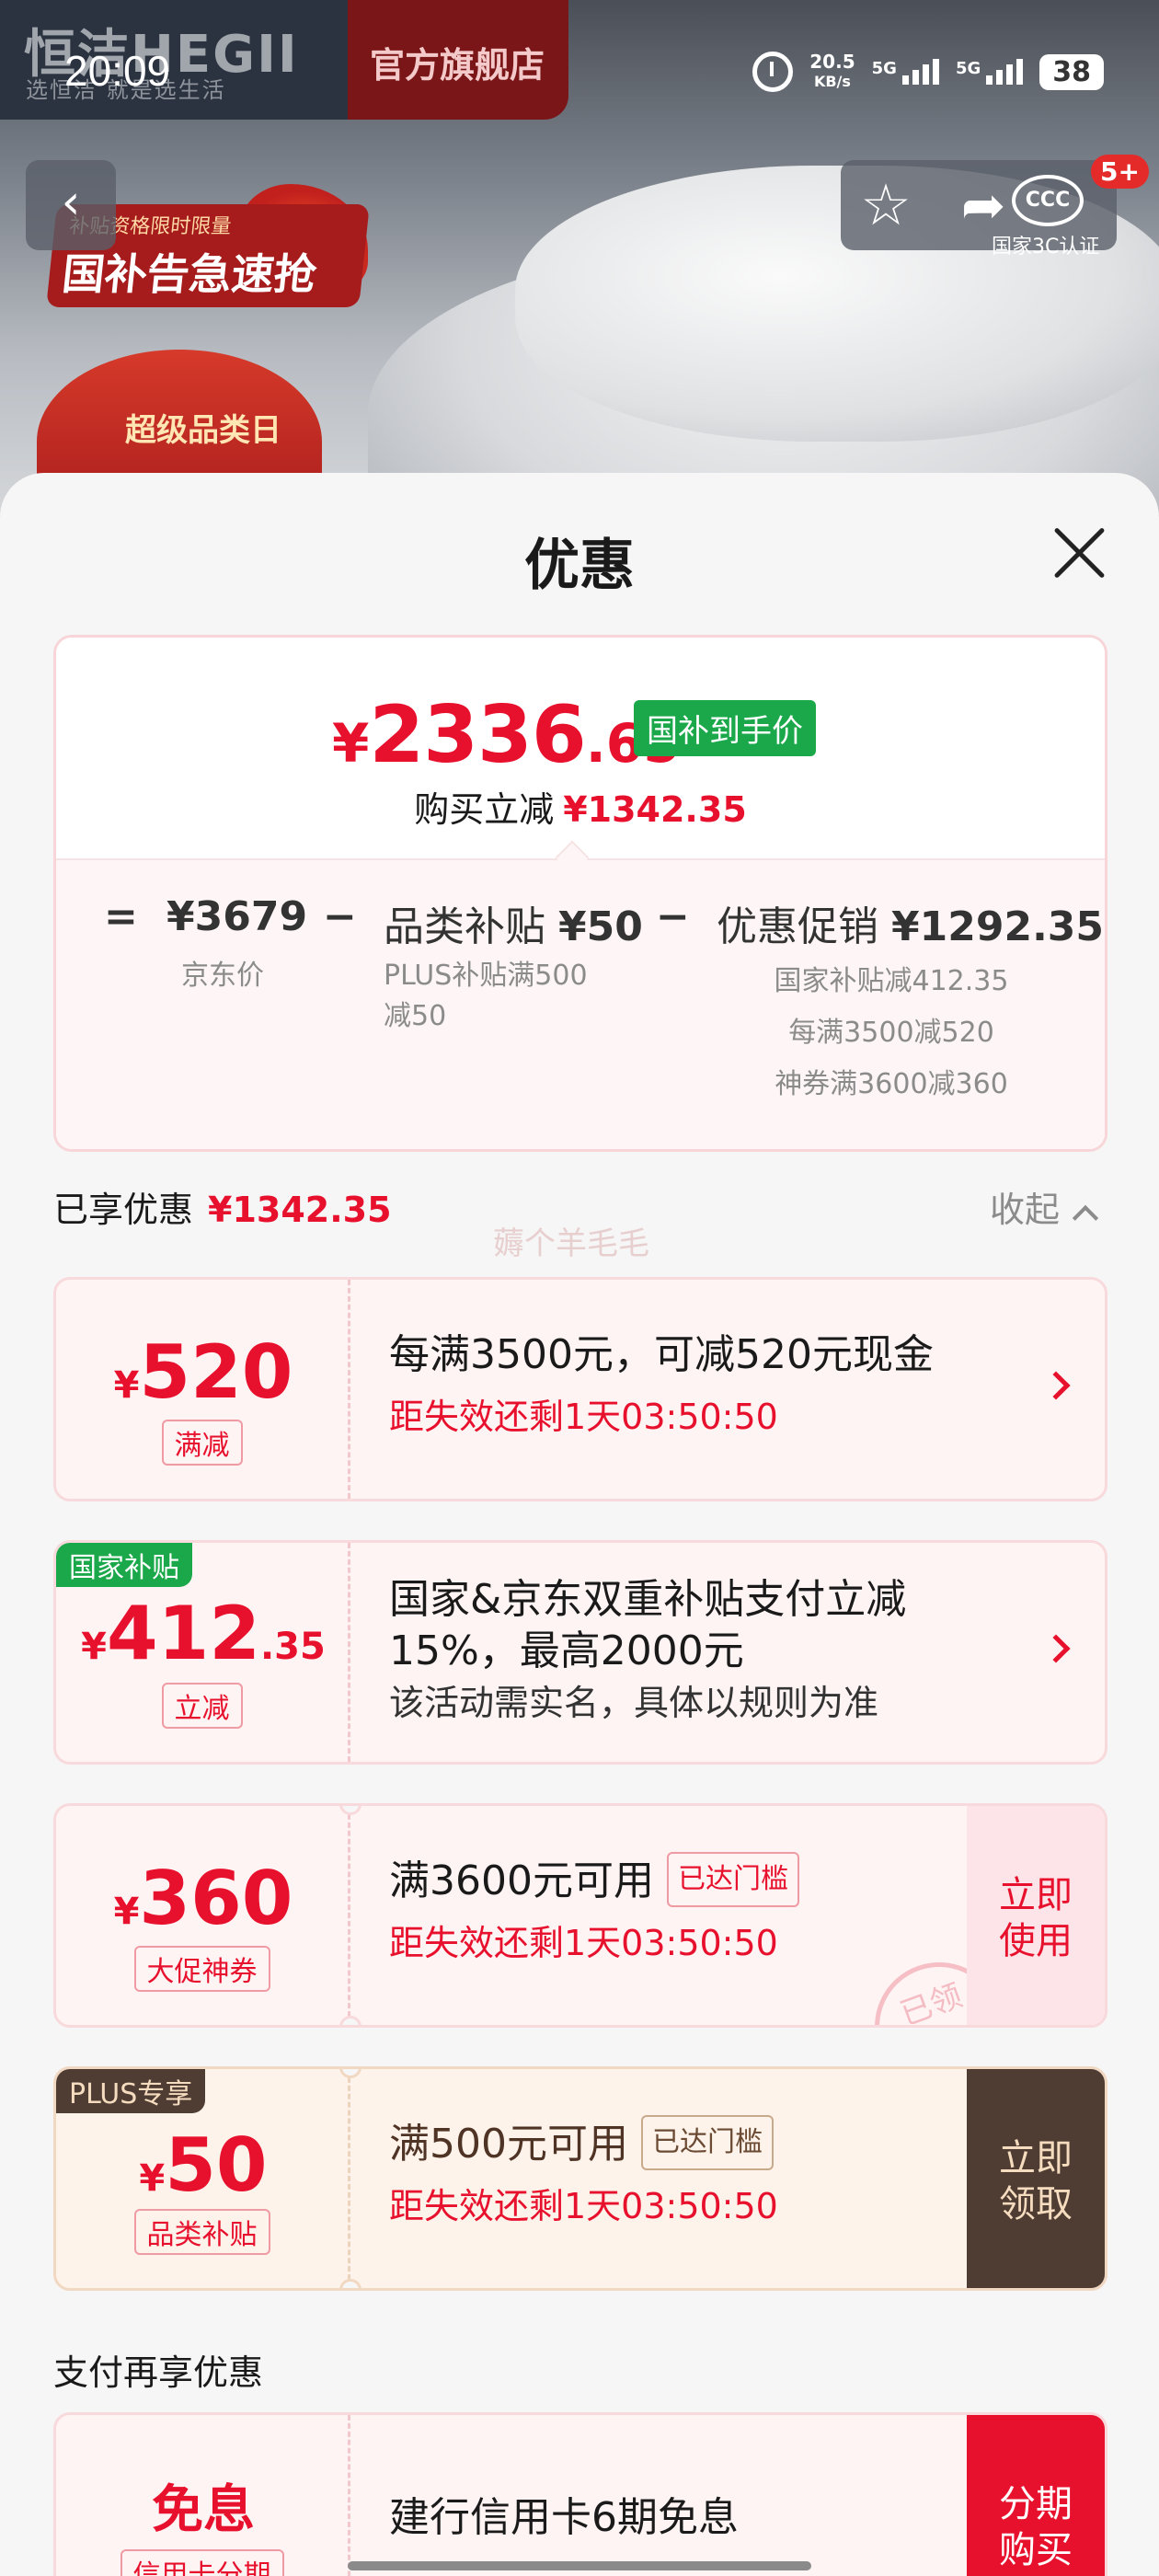 The height and width of the screenshot is (2576, 1159). I want to click on cart-count-badge: 5+, so click(1120, 172).